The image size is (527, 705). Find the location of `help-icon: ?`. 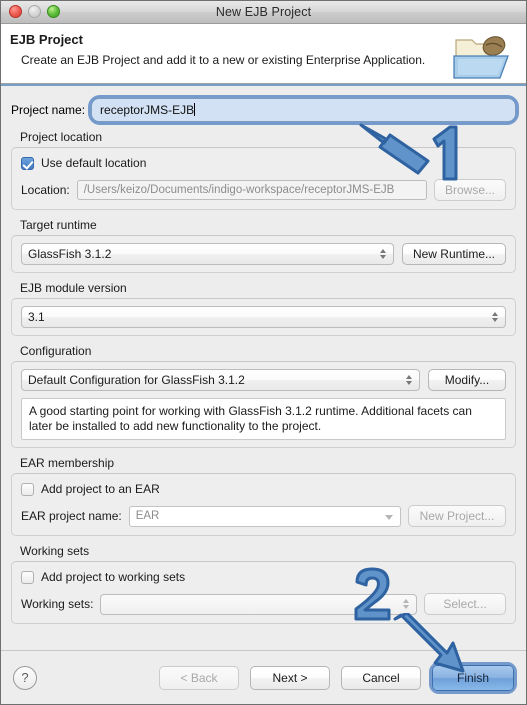

help-icon: ? is located at coordinates (25, 677).